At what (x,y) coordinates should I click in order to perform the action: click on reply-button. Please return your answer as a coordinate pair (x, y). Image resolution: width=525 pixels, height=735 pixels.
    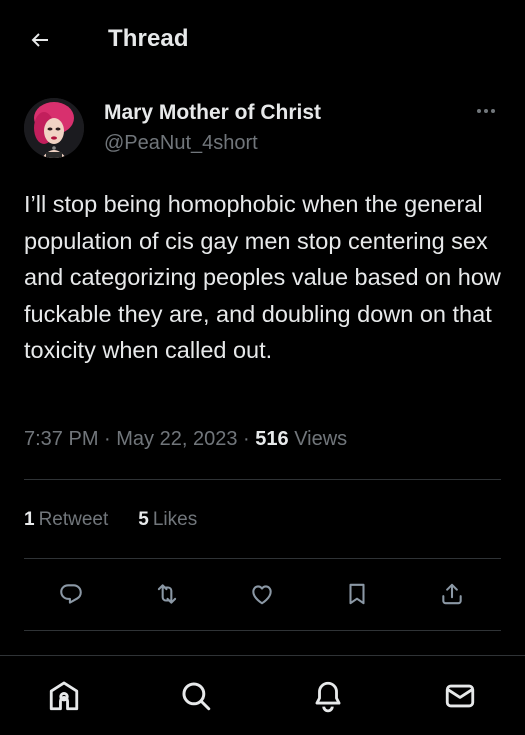
    Looking at the image, I should click on (71, 594).